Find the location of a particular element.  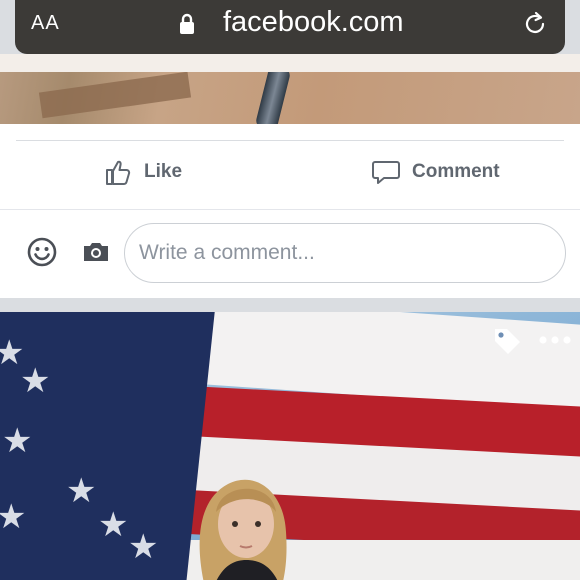

page-top-strip is located at coordinates (290, 63).